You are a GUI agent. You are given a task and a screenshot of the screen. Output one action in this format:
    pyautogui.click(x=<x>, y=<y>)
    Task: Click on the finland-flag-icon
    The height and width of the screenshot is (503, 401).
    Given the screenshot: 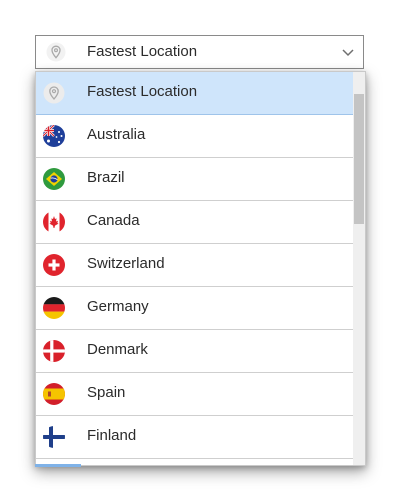 What is the action you would take?
    pyautogui.click(x=54, y=437)
    